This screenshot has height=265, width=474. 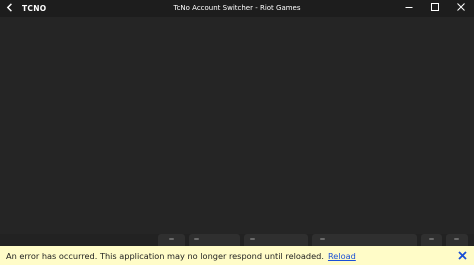 I want to click on upload-button, so click(x=431, y=240).